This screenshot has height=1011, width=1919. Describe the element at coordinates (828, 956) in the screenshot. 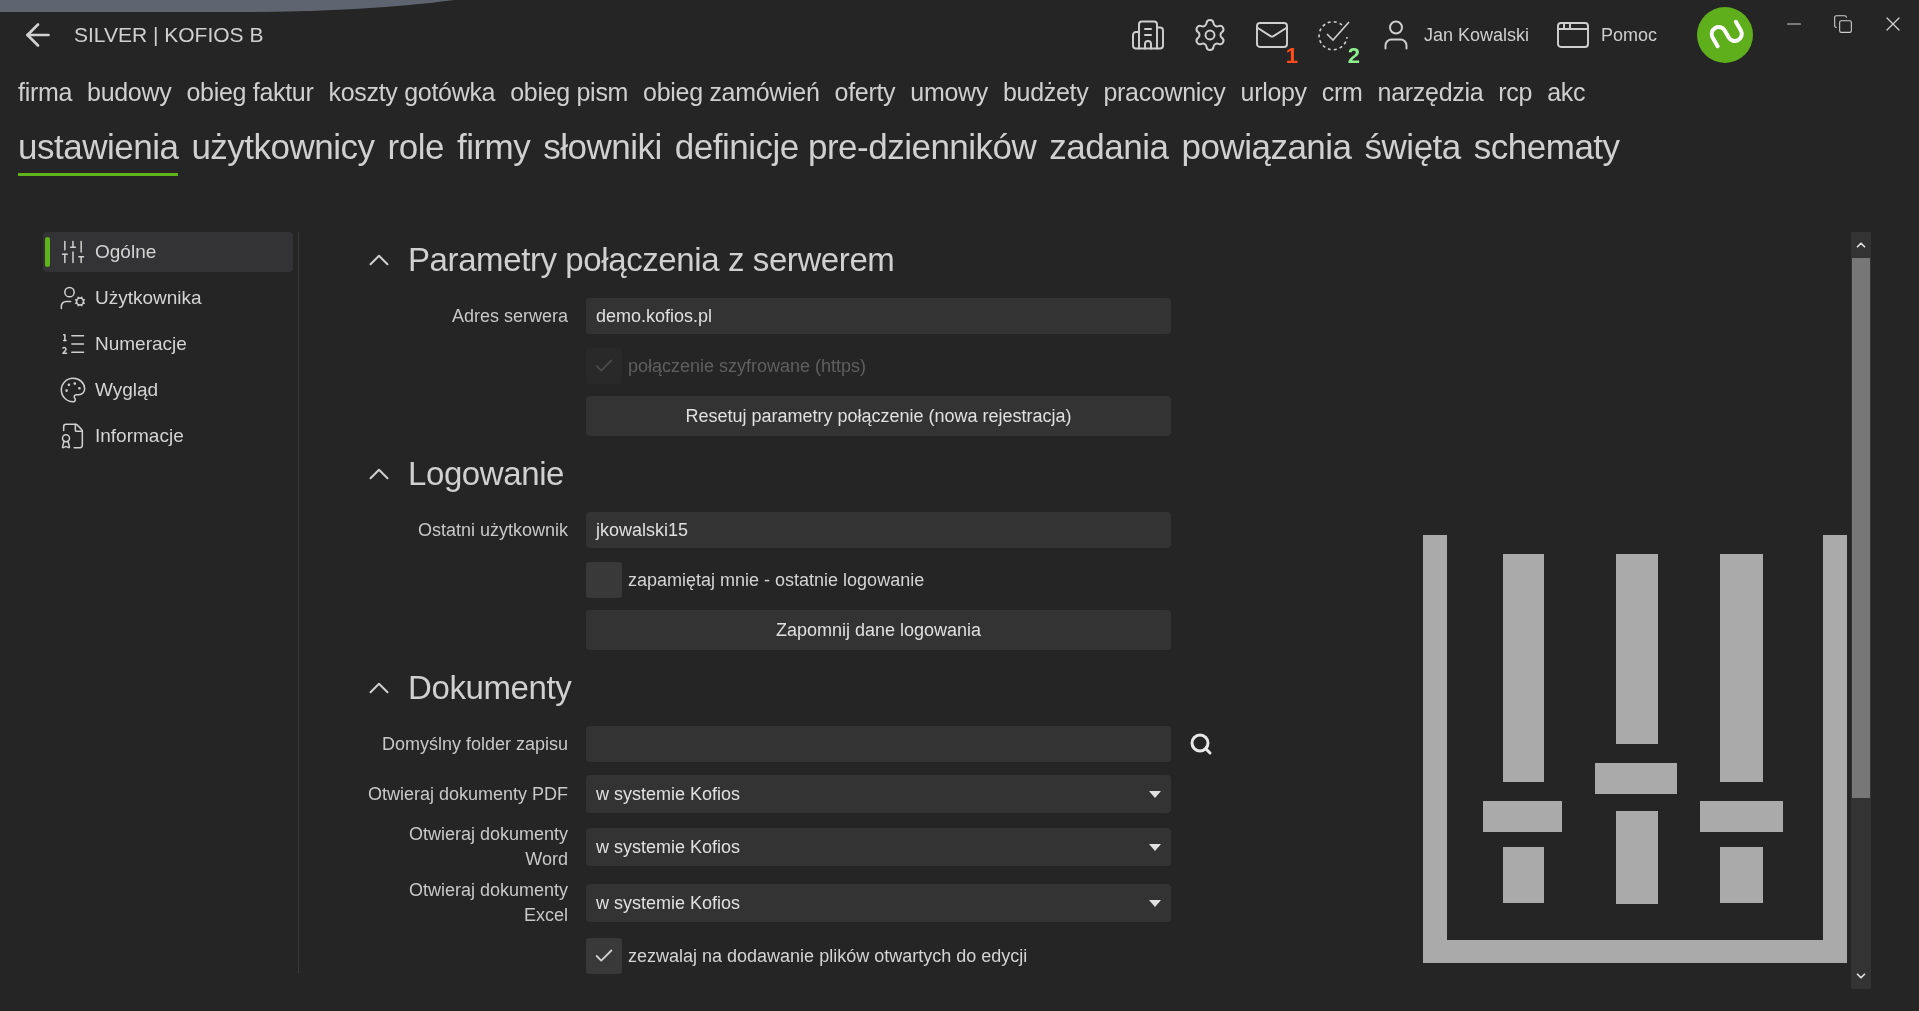

I see `checkbox-label: zezwalaj na dodawanie plików otwartych do edycji` at that location.